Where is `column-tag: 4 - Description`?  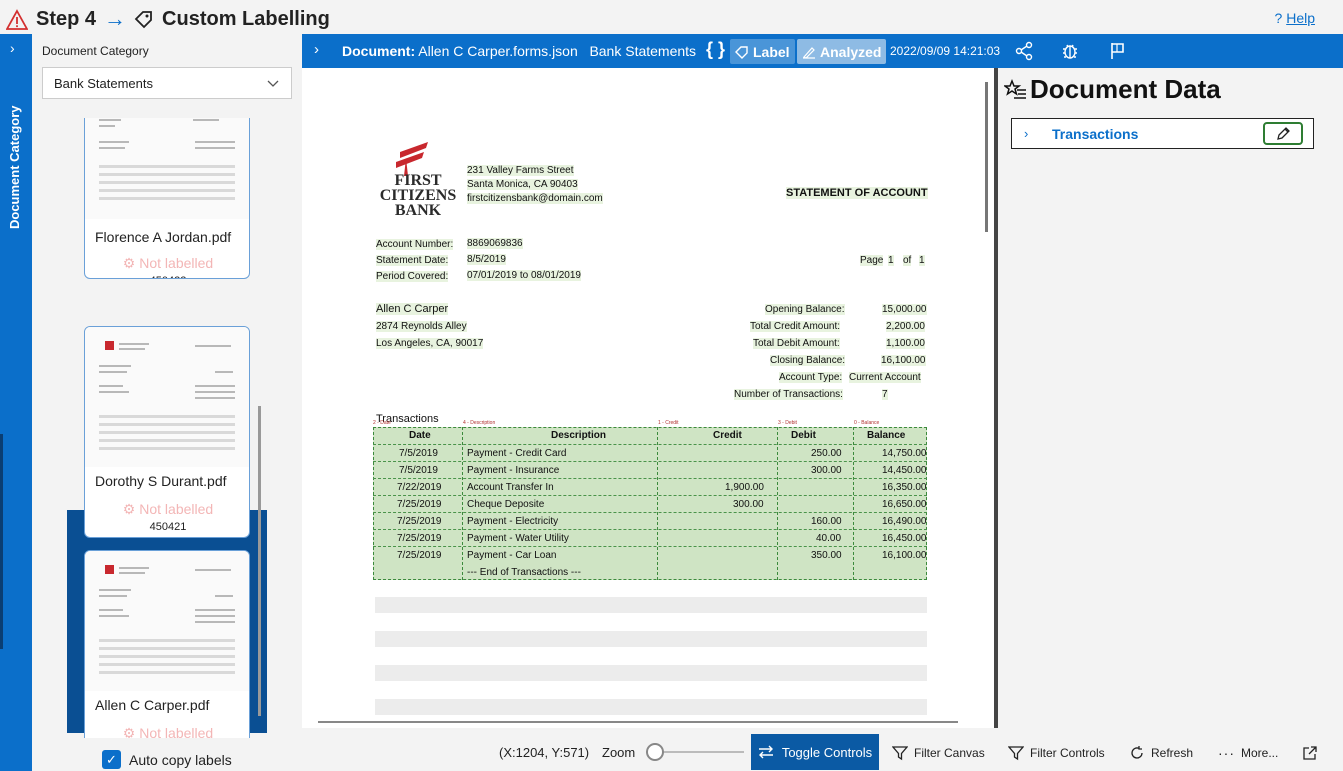 column-tag: 4 - Description is located at coordinates (479, 423).